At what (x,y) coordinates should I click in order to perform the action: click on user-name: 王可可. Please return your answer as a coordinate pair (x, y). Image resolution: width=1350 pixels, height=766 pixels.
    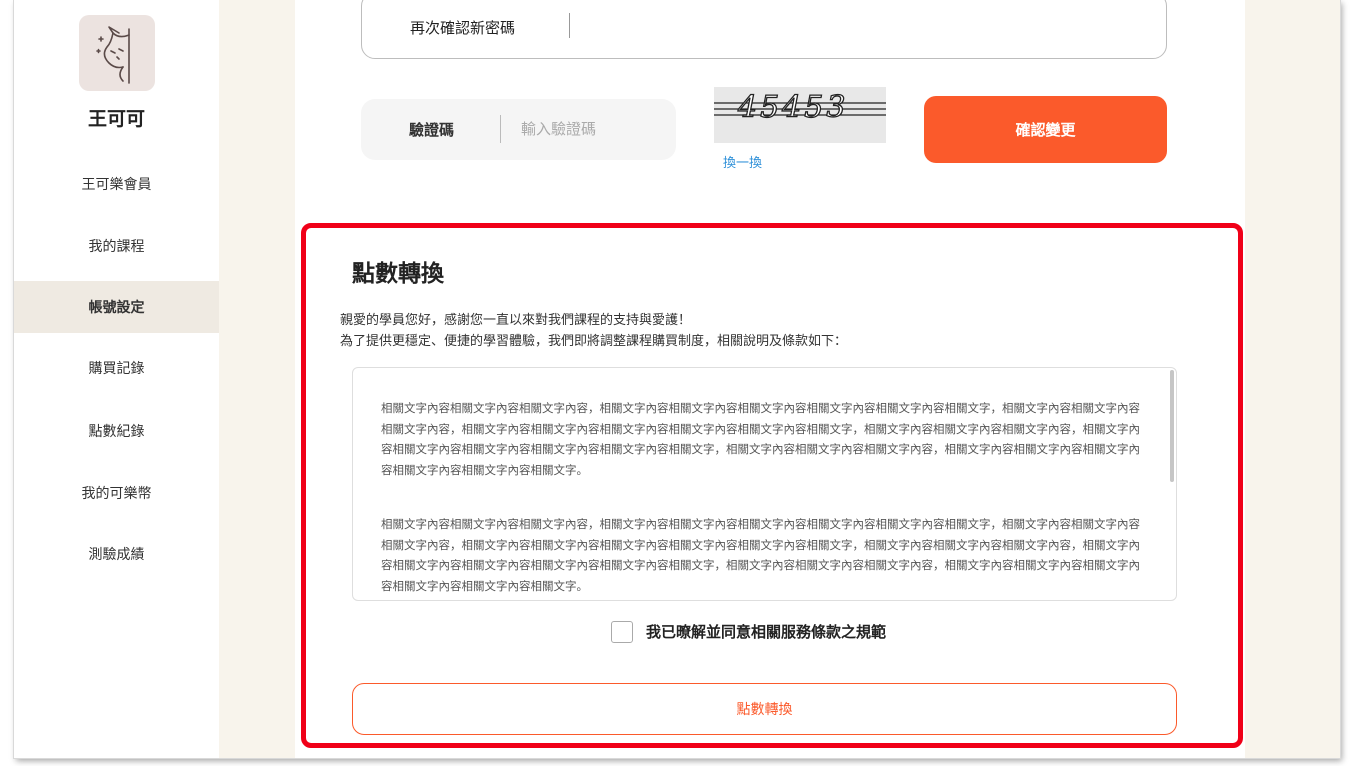
    Looking at the image, I should click on (116, 119).